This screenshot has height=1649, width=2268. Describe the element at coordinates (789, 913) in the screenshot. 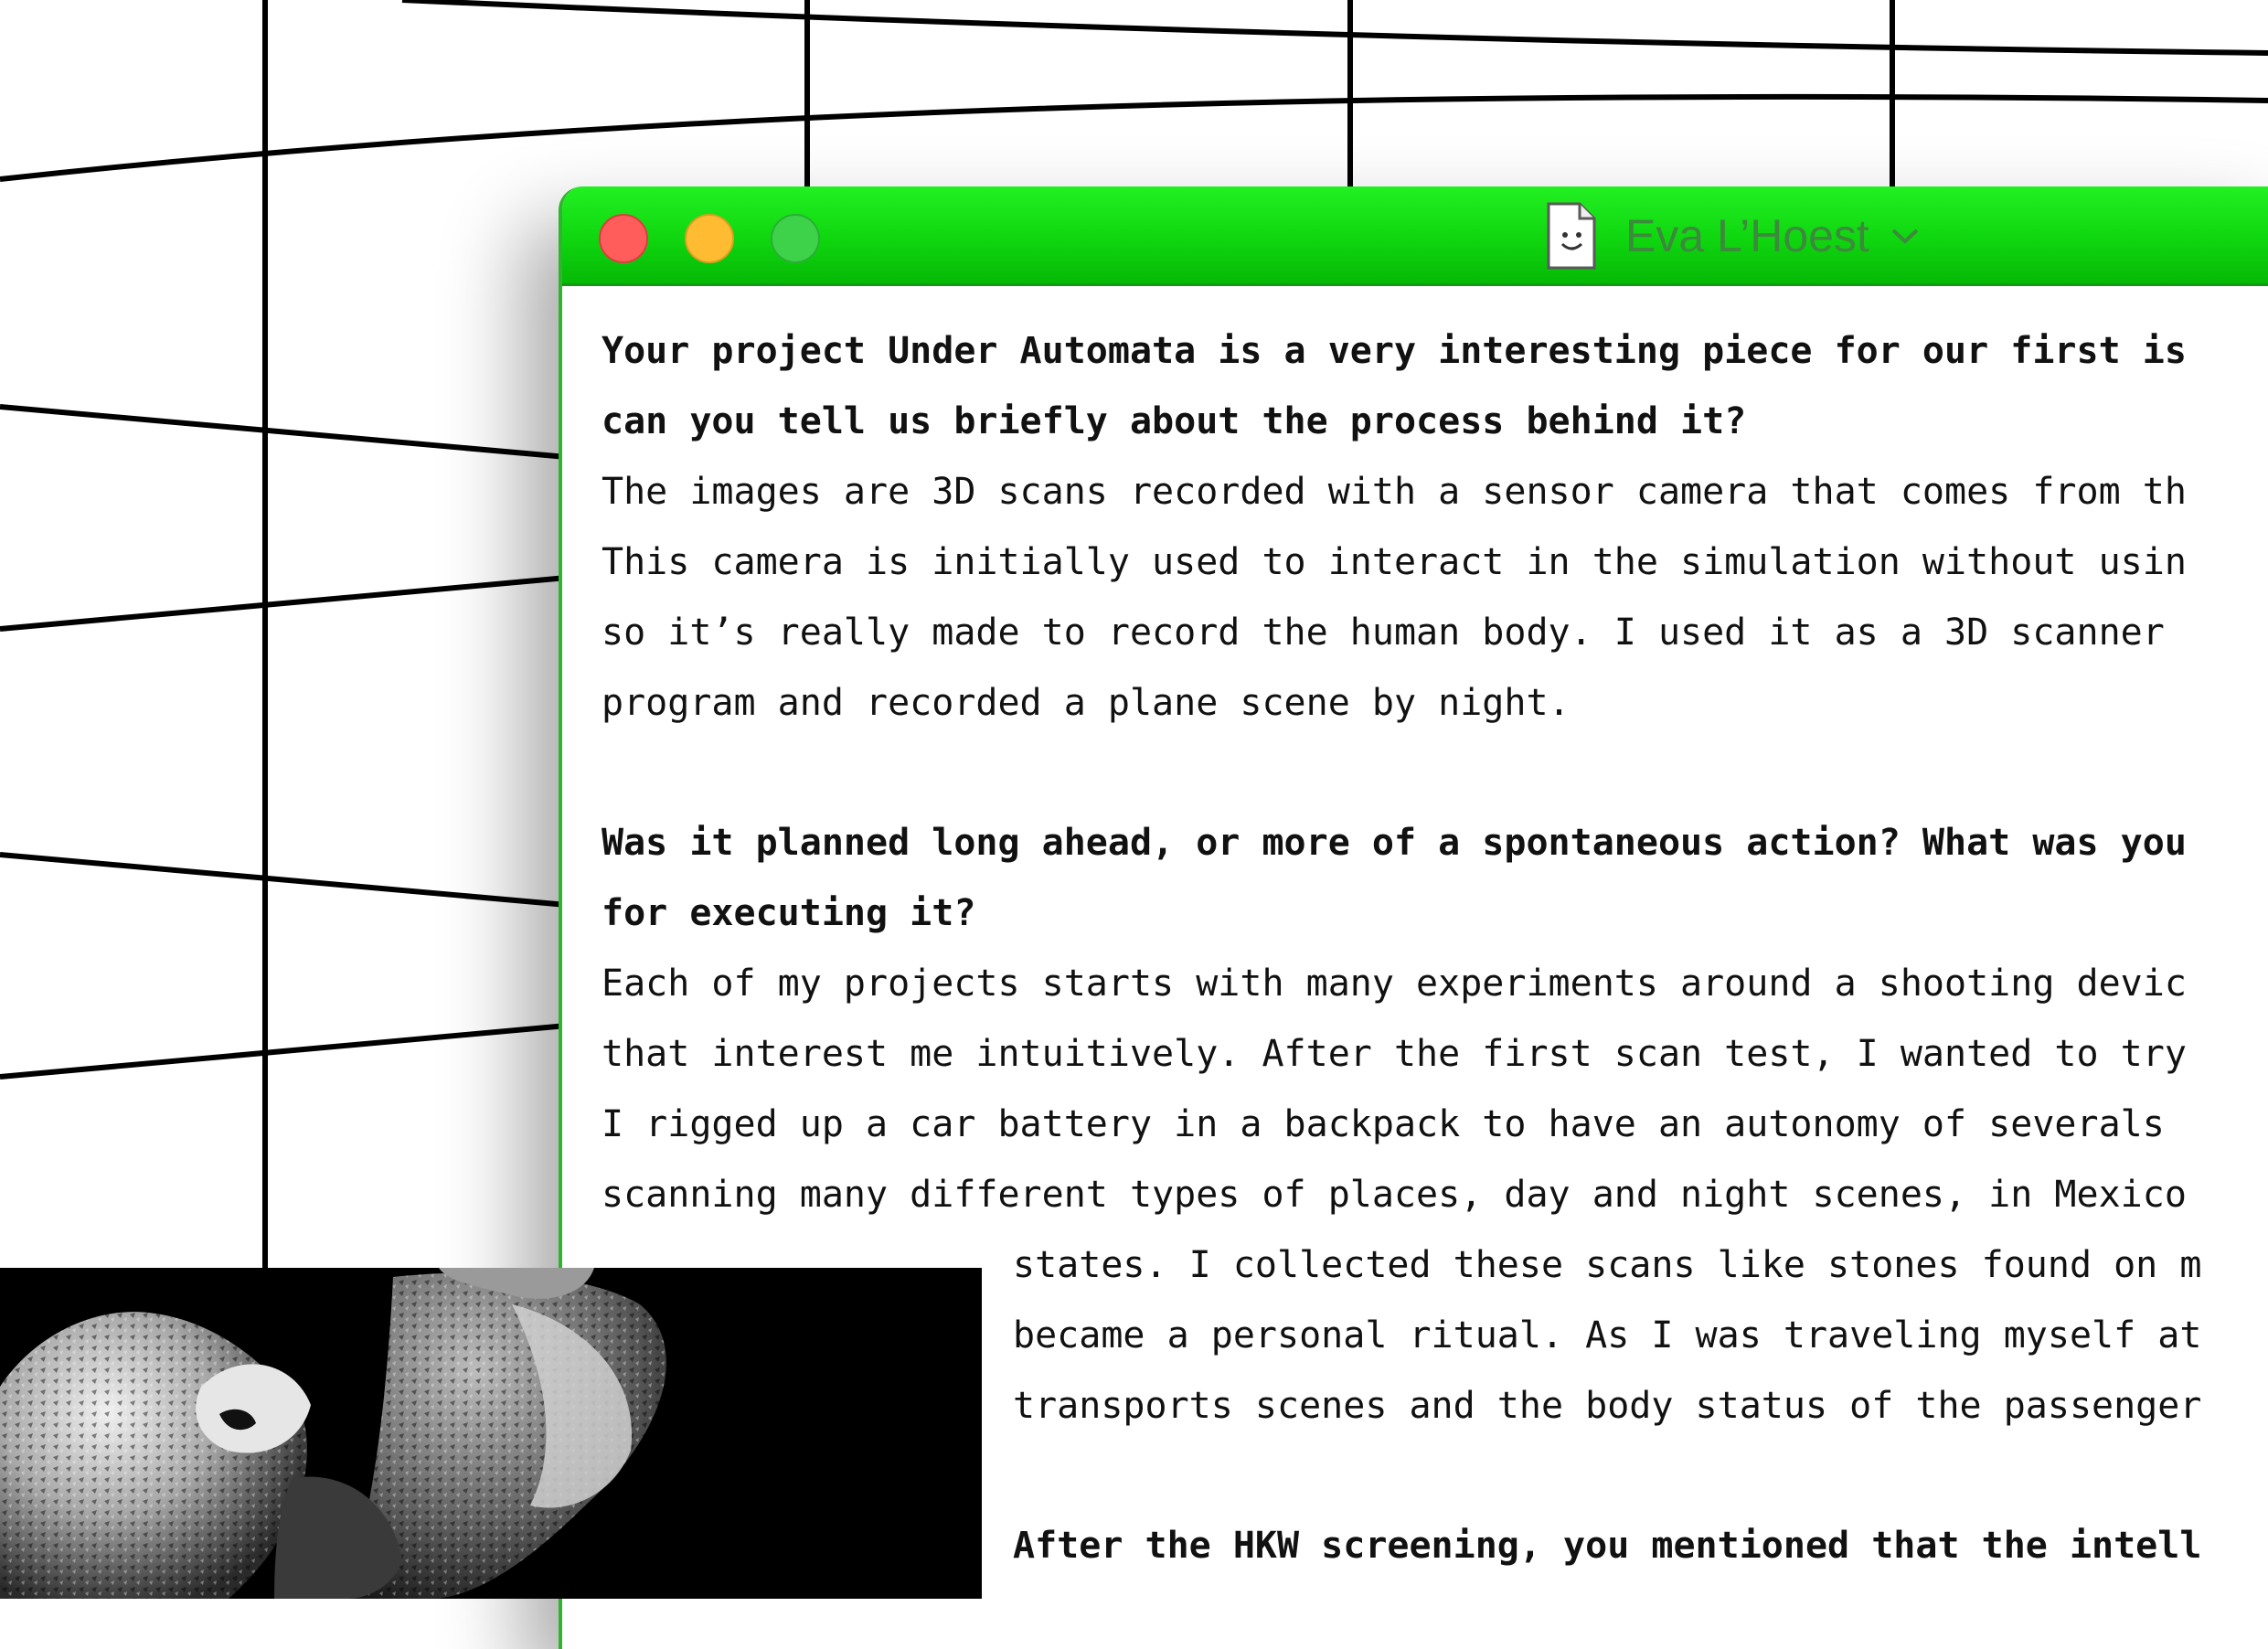

I see `question-line: for executing it?` at that location.